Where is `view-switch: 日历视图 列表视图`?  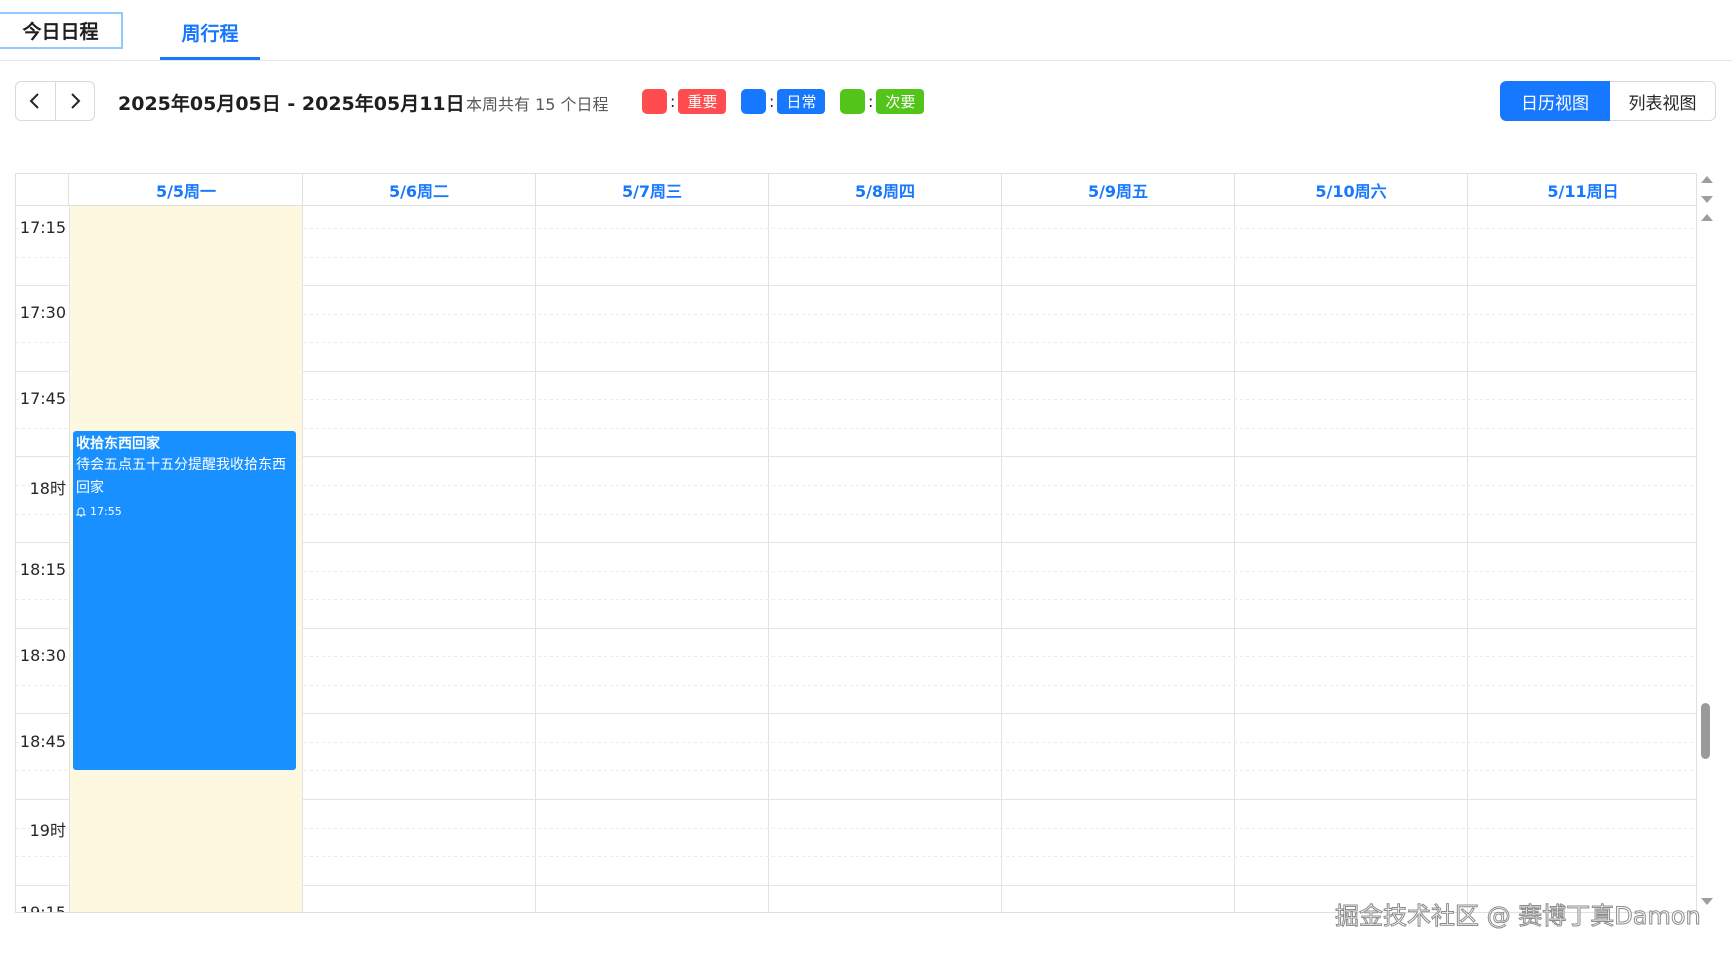
view-switch: 日历视图 列表视图 is located at coordinates (1608, 101).